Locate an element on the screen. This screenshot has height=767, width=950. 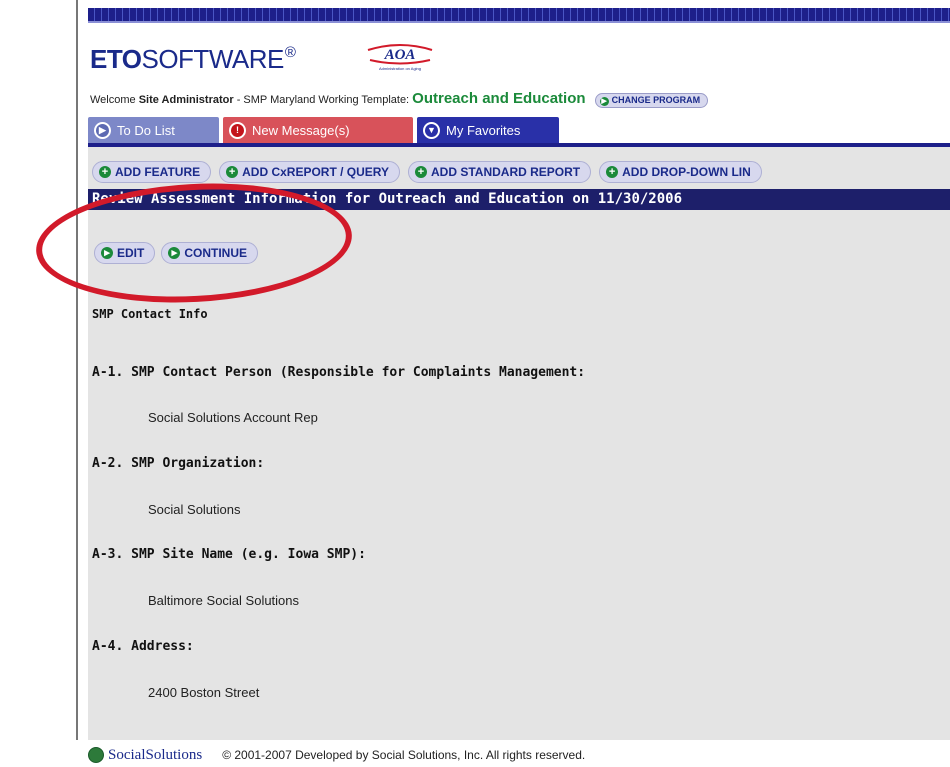
top-header-band is located at coordinates (519, 15).